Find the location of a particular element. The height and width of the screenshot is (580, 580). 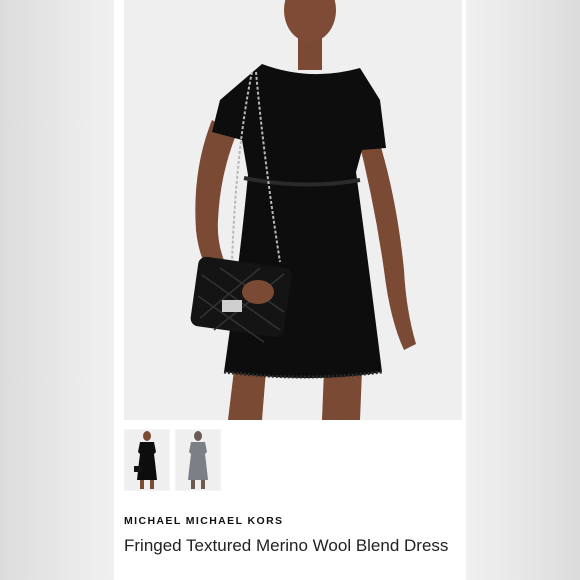

dress-front-thumbnail-icon is located at coordinates (147, 460).